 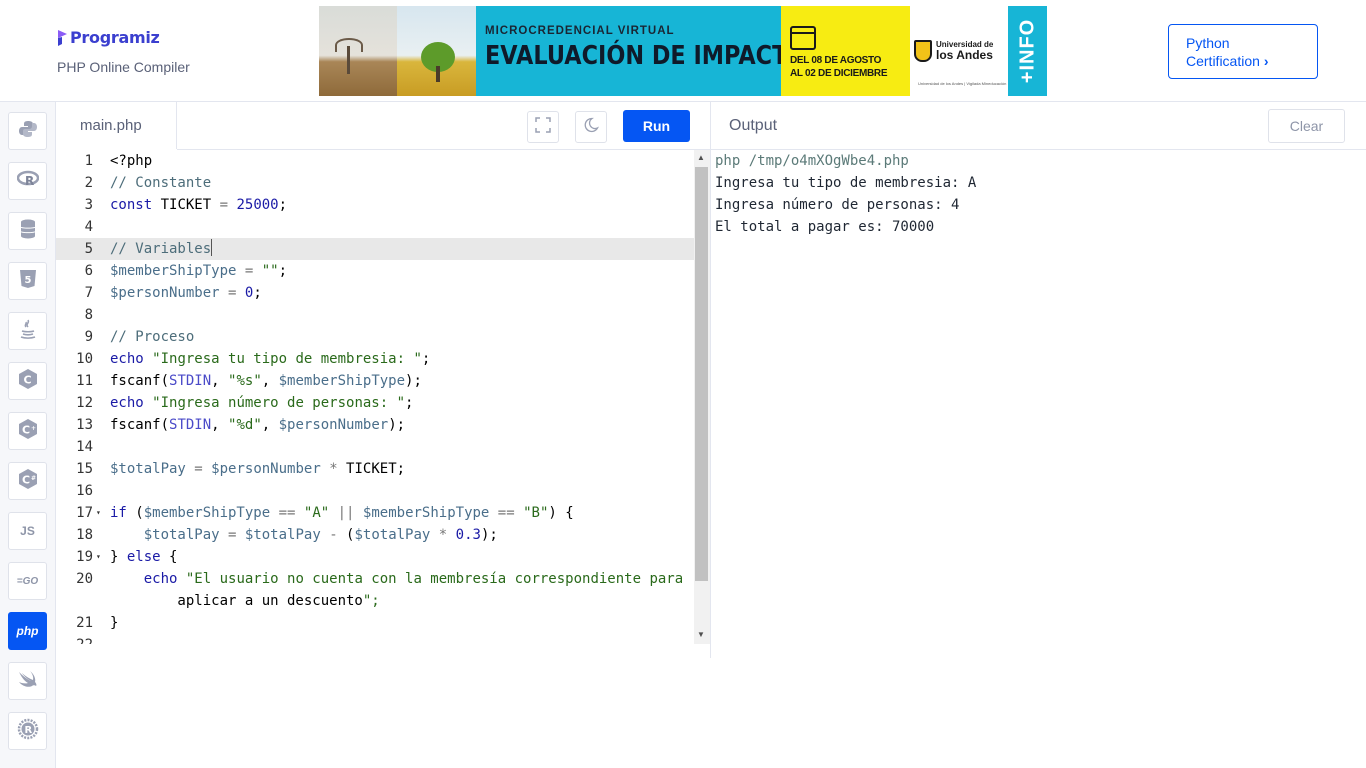 I want to click on code-line: 15 $totalPay = $personNumber * TICKET;, so click(x=375, y=469).